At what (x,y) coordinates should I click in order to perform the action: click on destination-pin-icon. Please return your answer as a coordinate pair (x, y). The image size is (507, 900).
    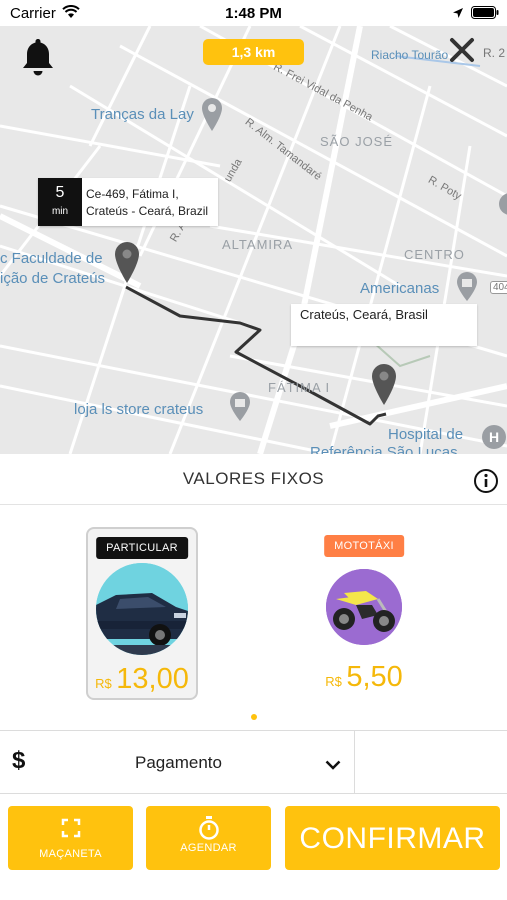
    Looking at the image, I should click on (384, 386).